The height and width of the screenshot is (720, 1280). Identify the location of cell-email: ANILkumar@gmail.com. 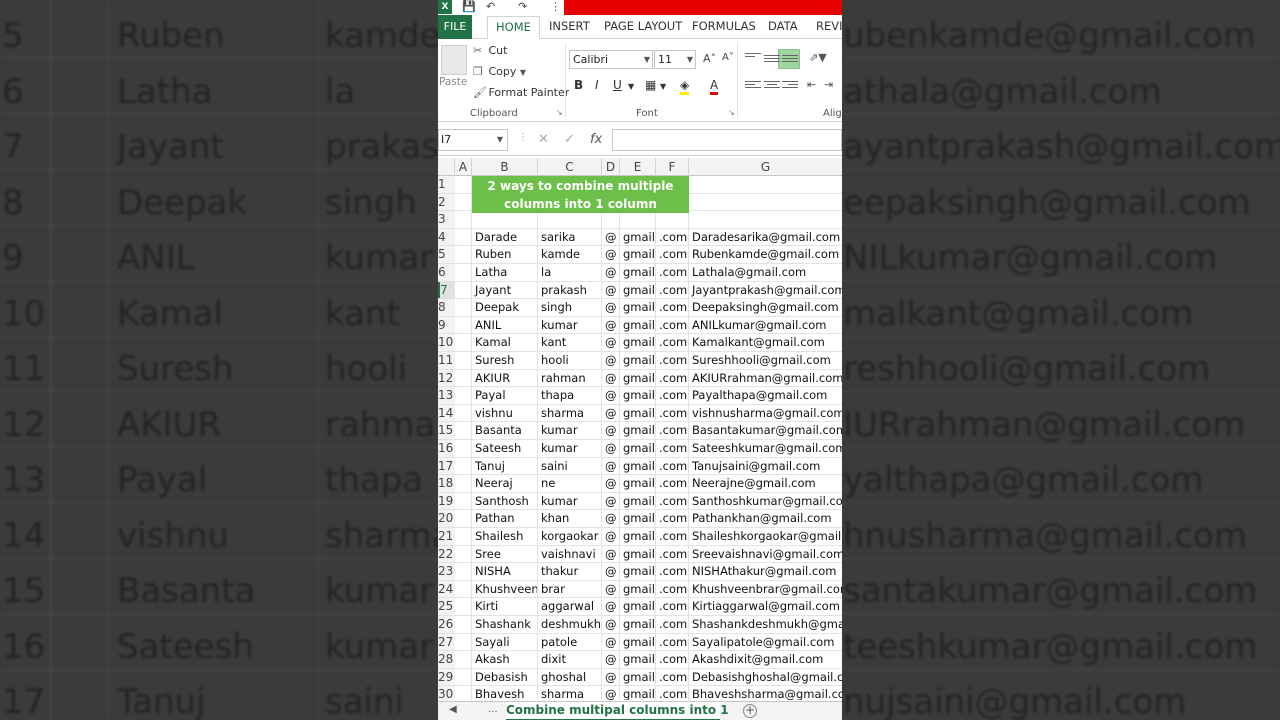
(765, 325).